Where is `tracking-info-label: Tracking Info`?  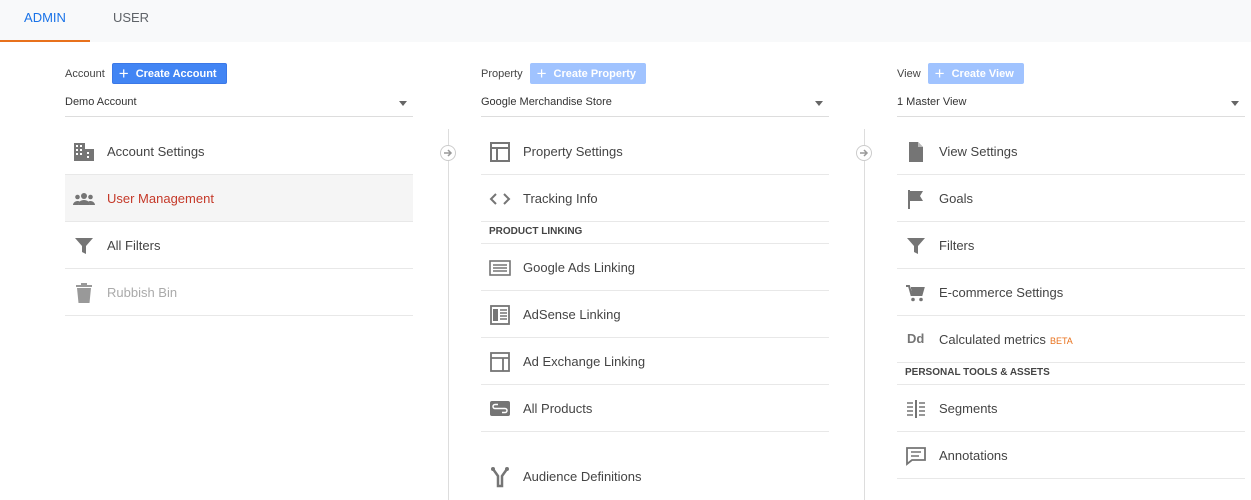 tracking-info-label: Tracking Info is located at coordinates (560, 198).